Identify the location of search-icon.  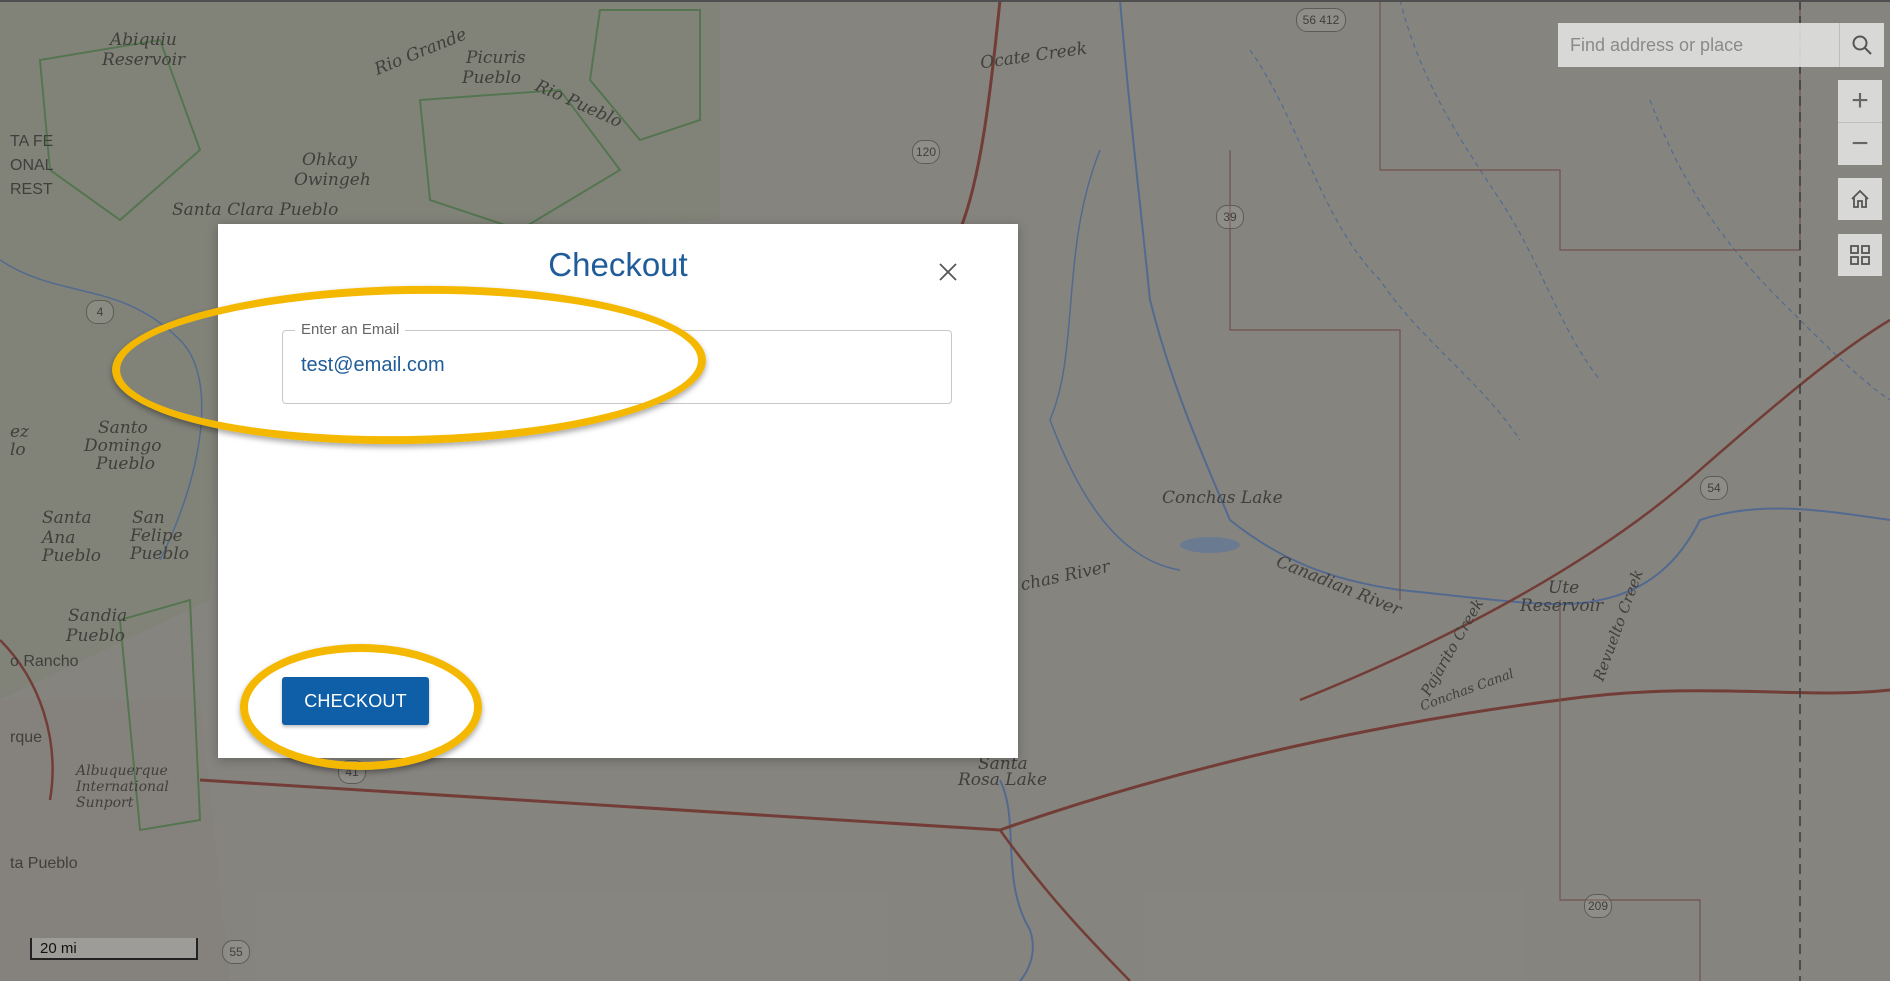
(1862, 45).